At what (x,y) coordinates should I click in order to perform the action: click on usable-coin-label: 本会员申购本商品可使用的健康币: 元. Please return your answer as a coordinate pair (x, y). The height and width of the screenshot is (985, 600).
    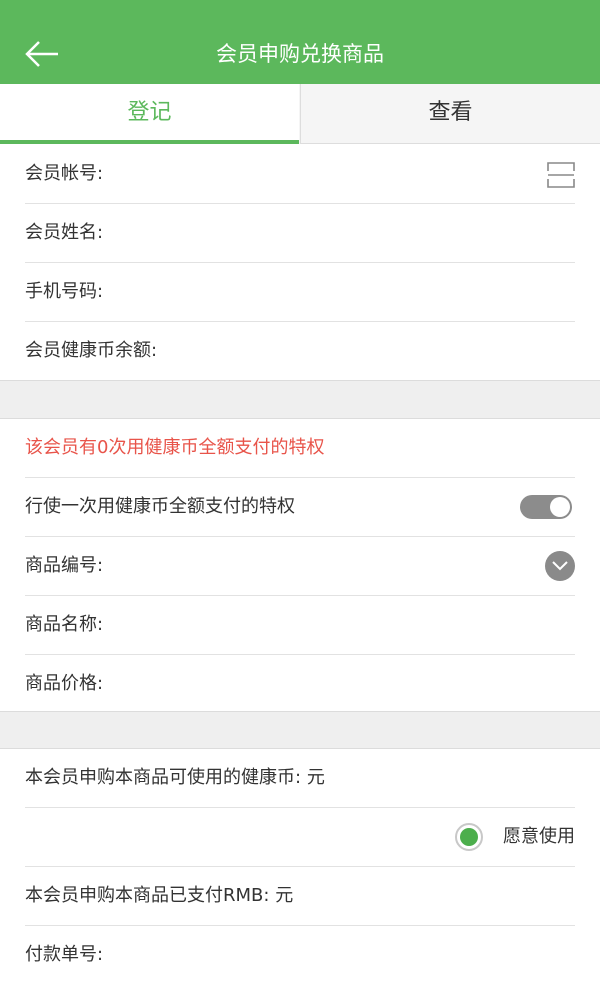
    Looking at the image, I should click on (175, 777).